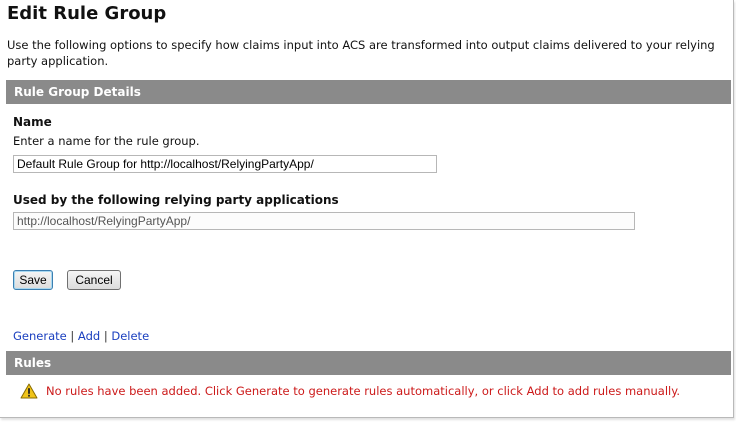 Image resolution: width=736 pixels, height=422 pixels. I want to click on rule-group-details-header: Rule Group Details, so click(368, 92).